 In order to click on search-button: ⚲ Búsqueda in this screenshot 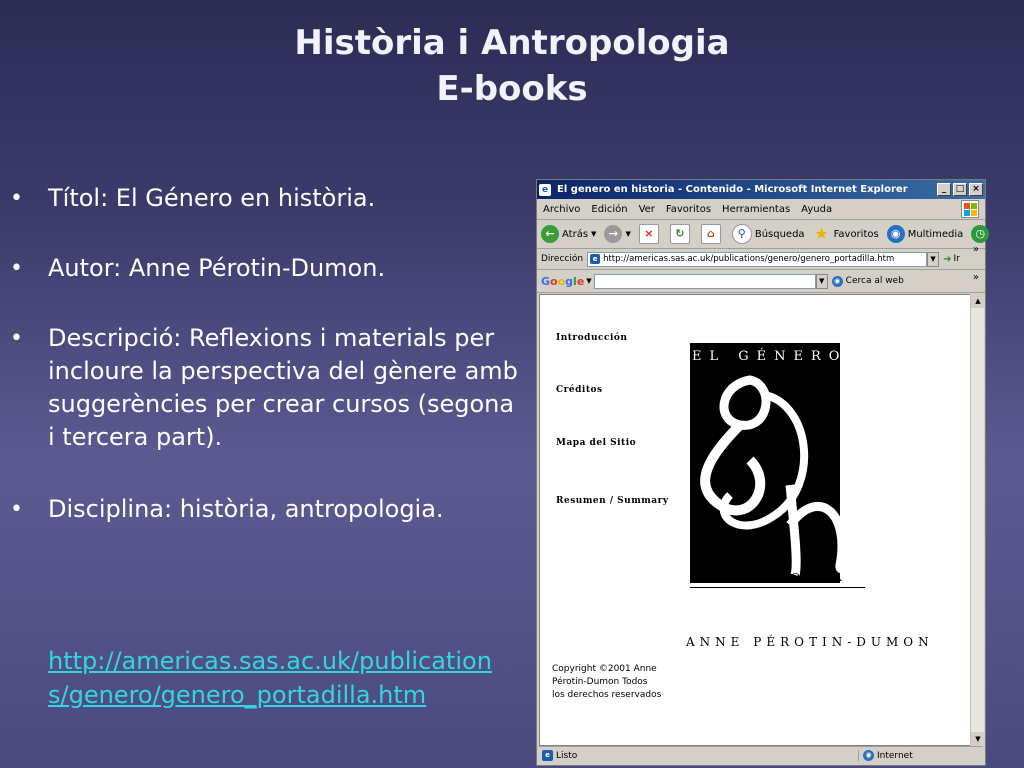, I will do `click(768, 234)`.